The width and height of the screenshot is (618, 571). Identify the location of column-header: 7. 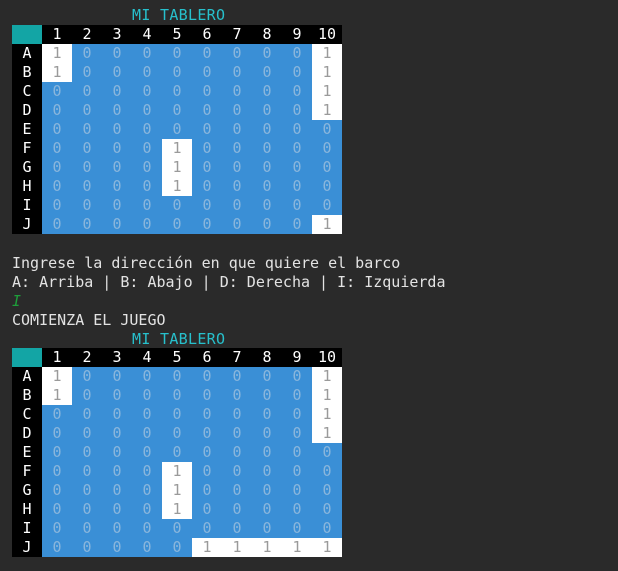
(237, 357).